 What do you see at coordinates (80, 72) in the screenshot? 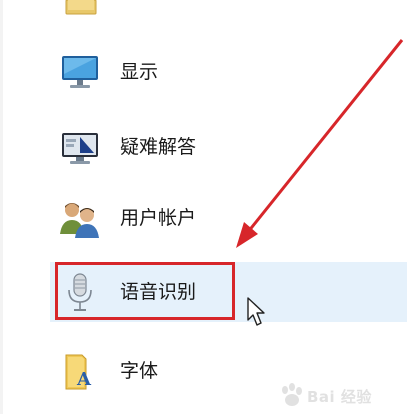
I see `monitor-icon` at bounding box center [80, 72].